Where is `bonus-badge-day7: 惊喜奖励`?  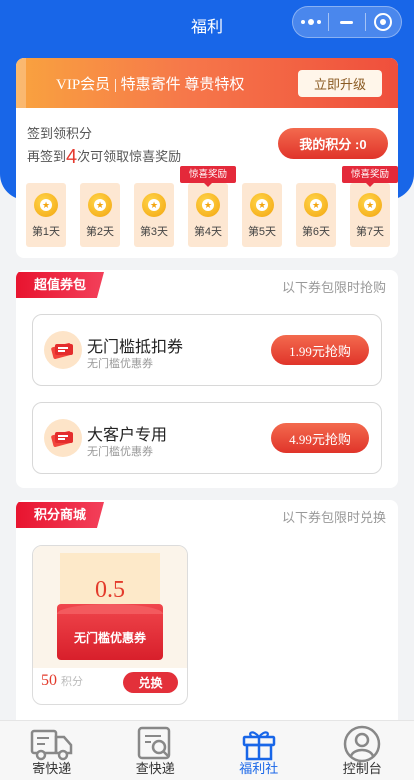 bonus-badge-day7: 惊喜奖励 is located at coordinates (370, 176).